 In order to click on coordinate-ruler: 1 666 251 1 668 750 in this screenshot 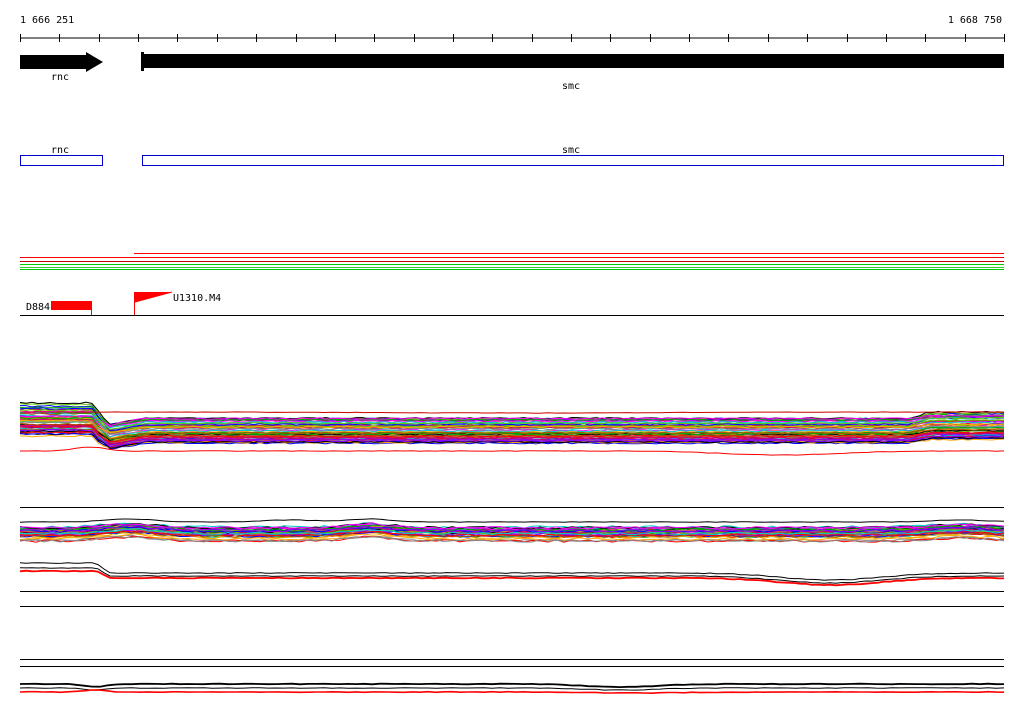, I will do `click(512, 28)`.